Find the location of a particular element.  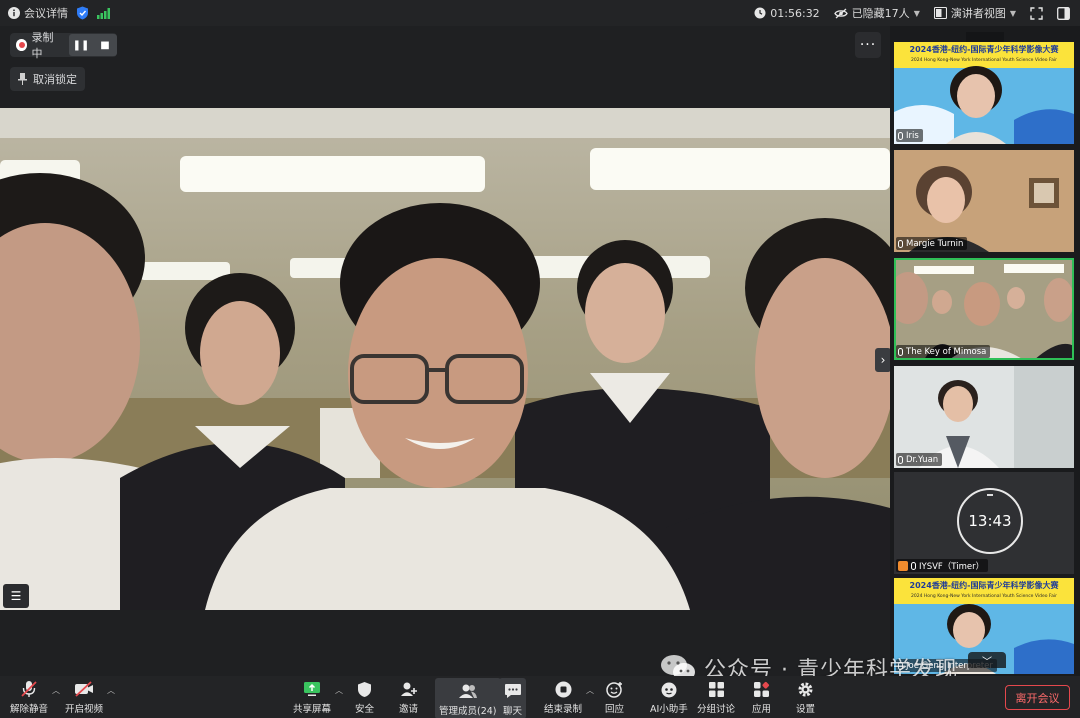

reactions-button: 回应 is located at coordinates (614, 697).